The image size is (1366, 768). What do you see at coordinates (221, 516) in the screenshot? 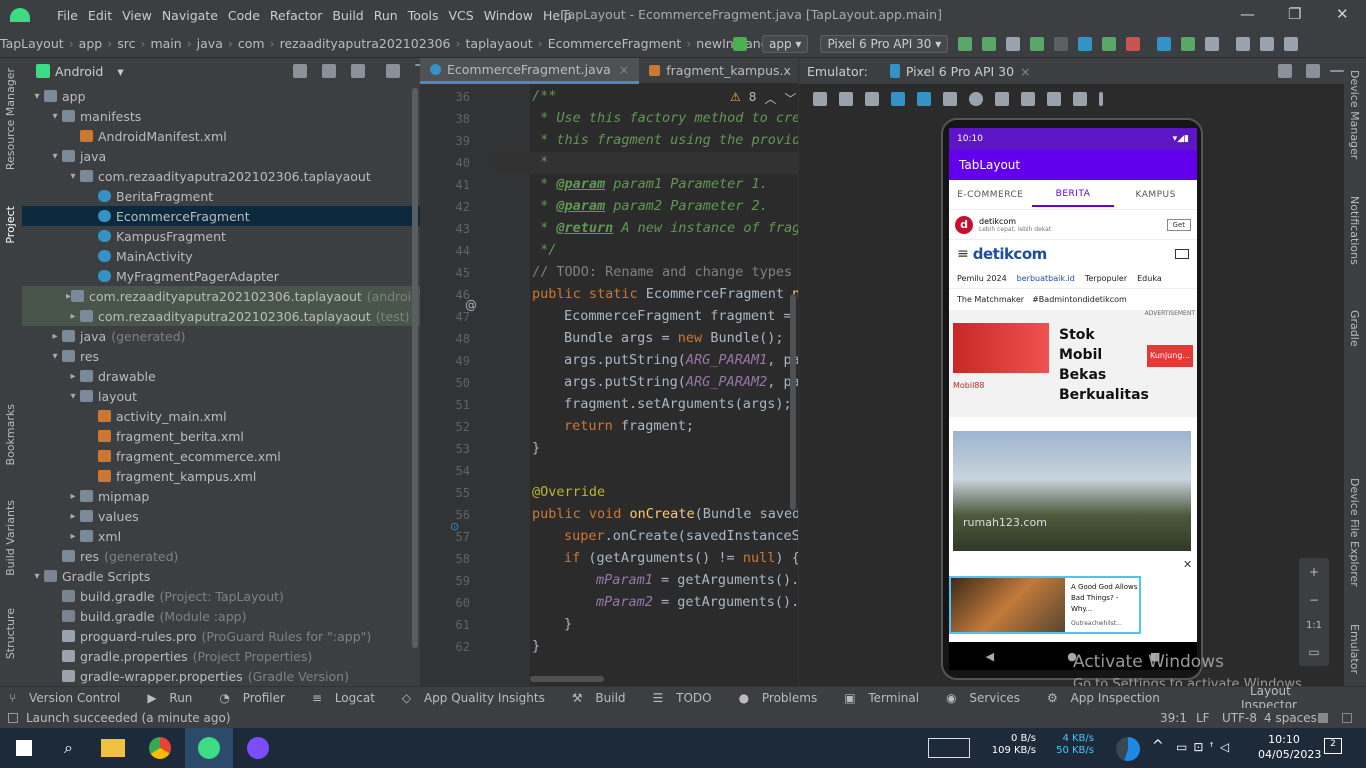
I see `tree-item: ▸ values` at bounding box center [221, 516].